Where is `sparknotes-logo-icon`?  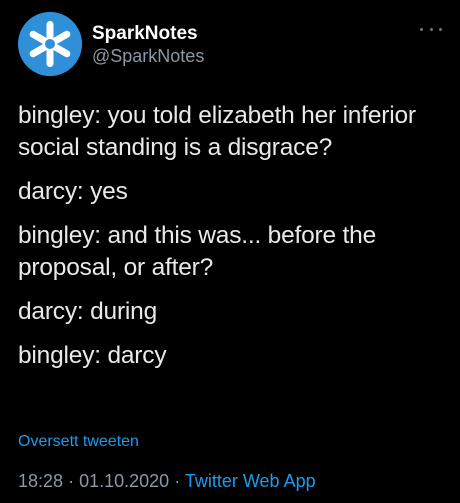
sparknotes-logo-icon is located at coordinates (50, 44).